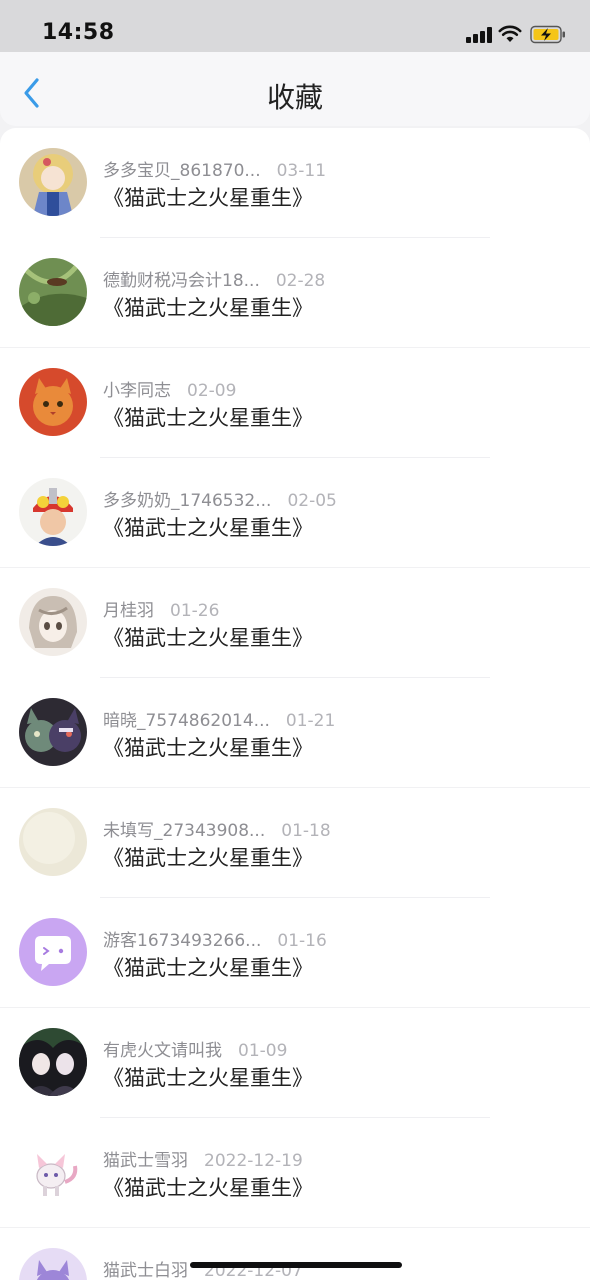 The width and height of the screenshot is (590, 1280). What do you see at coordinates (295, 953) in the screenshot?
I see `list-item: 游客1673493266... 01-16 《猫武士之火星重生》` at bounding box center [295, 953].